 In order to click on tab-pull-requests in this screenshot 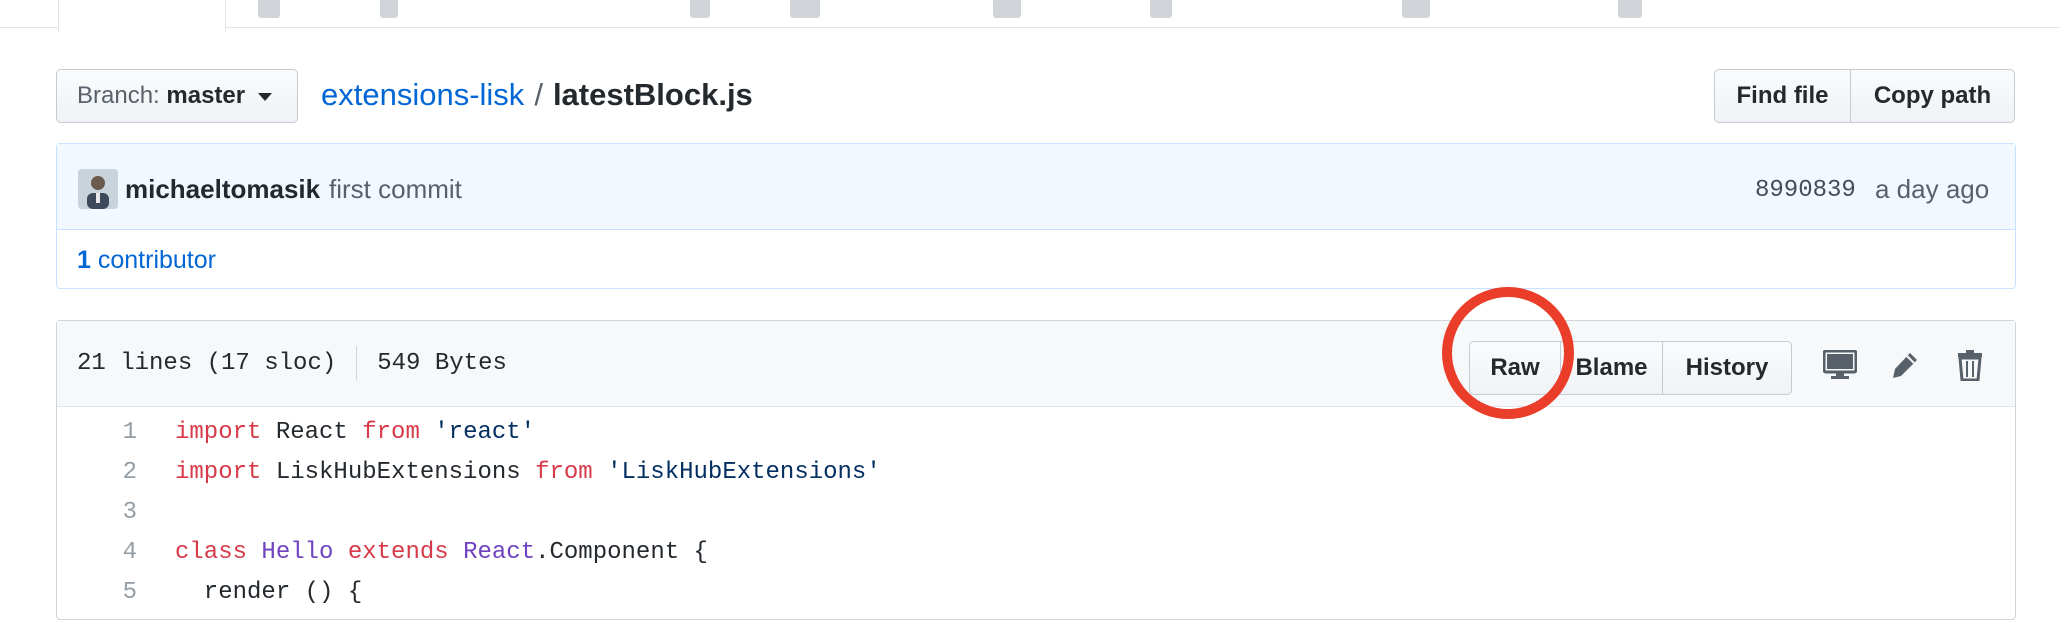, I will do `click(389, 9)`.